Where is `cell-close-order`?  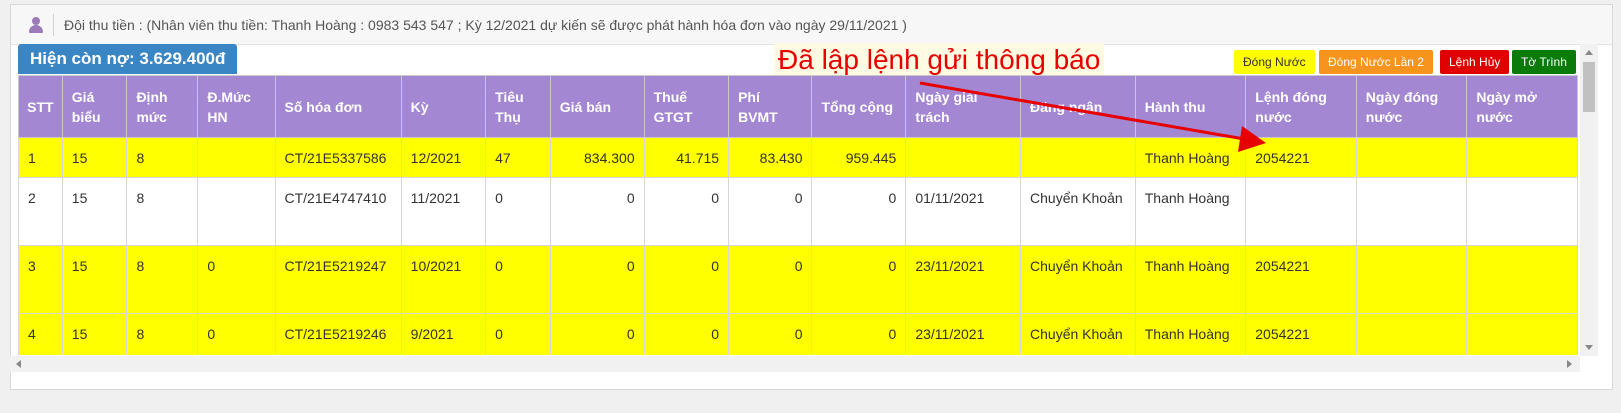
cell-close-order is located at coordinates (1301, 211).